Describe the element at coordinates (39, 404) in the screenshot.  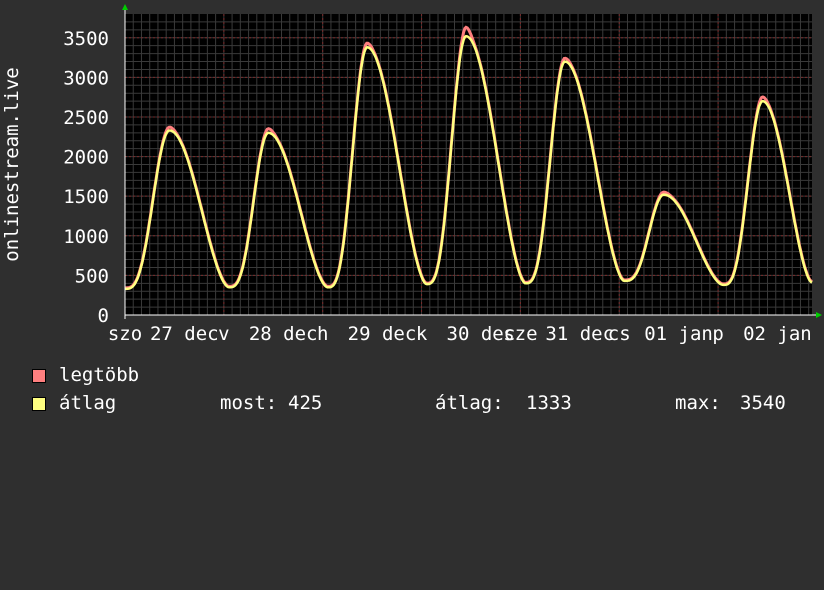
I see `legend-avg-swatch` at that location.